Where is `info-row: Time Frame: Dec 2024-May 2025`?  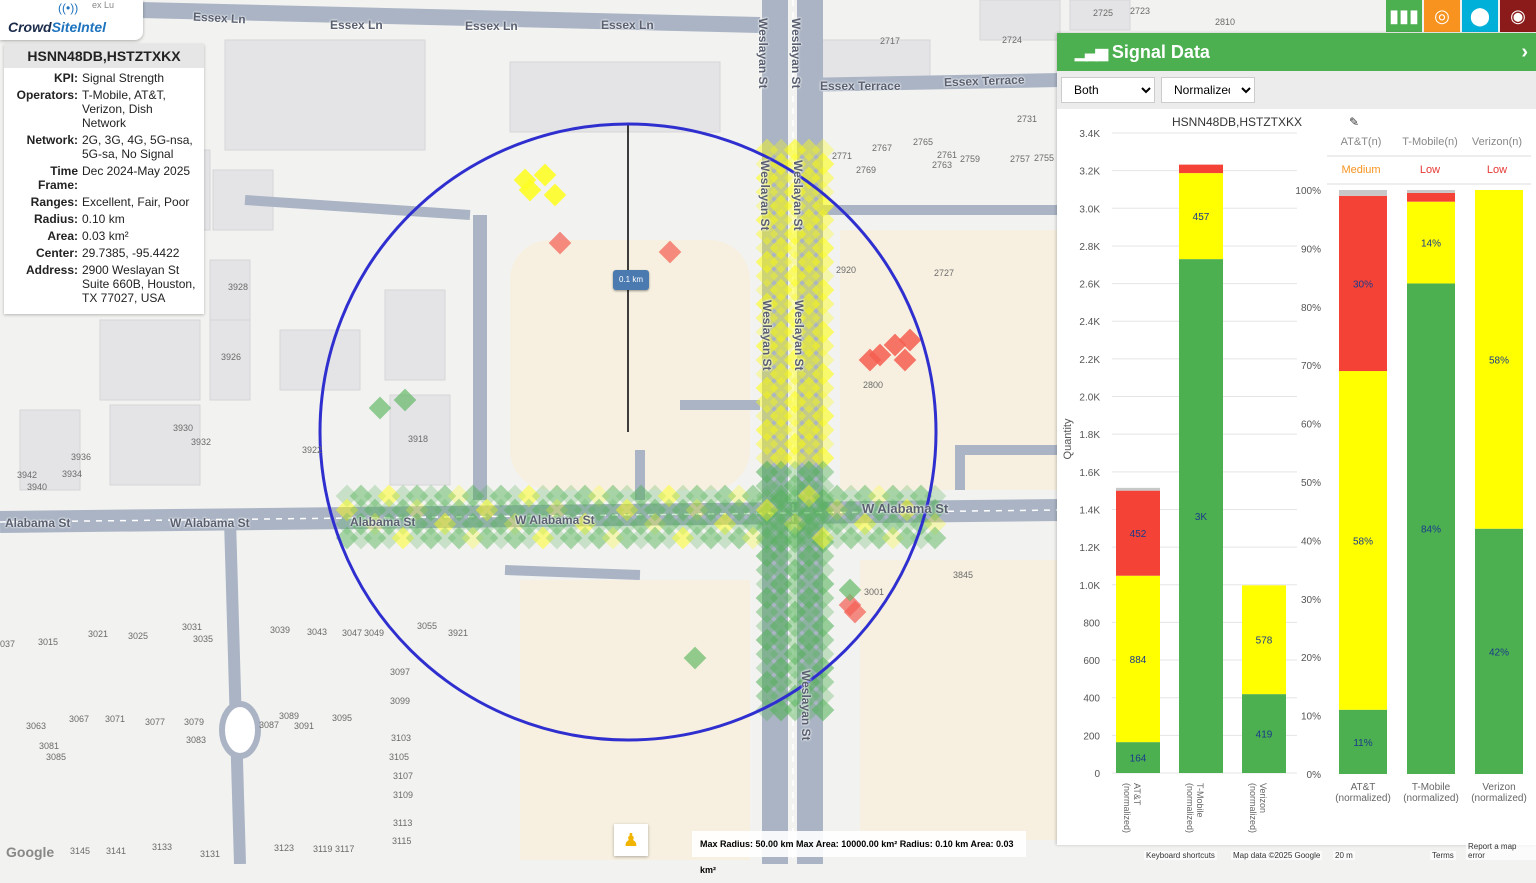 info-row: Time Frame: Dec 2024-May 2025 is located at coordinates (104, 178).